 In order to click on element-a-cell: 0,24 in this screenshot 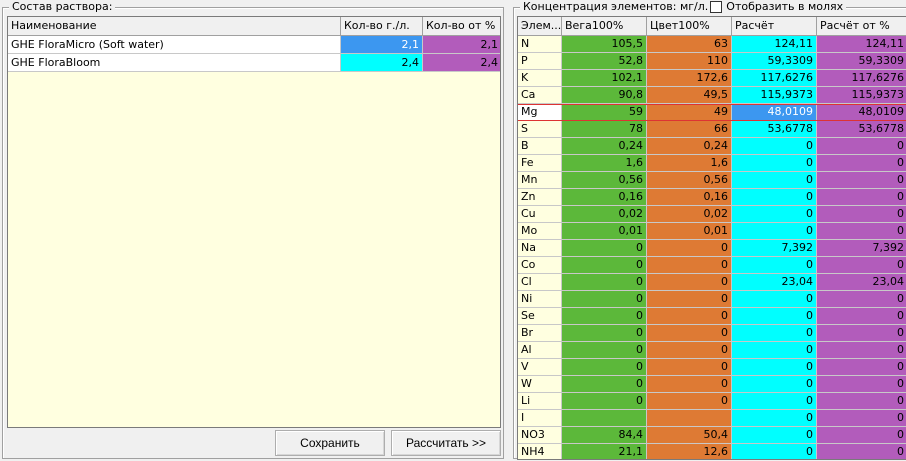, I will do `click(604, 146)`.